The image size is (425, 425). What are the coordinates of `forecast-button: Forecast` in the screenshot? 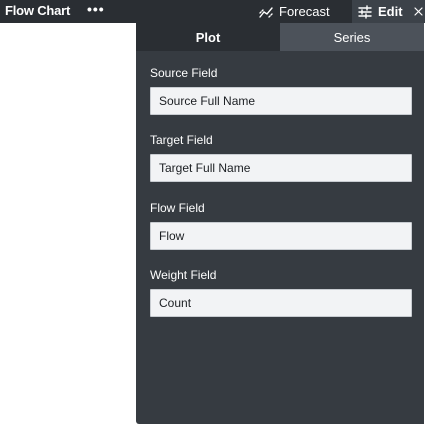 It's located at (294, 11).